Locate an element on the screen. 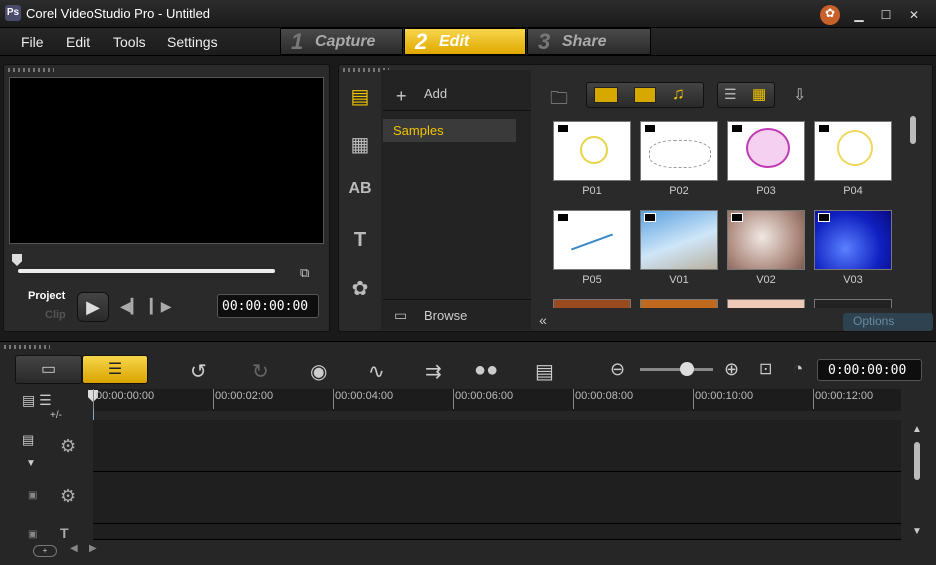  sound-mixer-icon: ∿ is located at coordinates (376, 371).